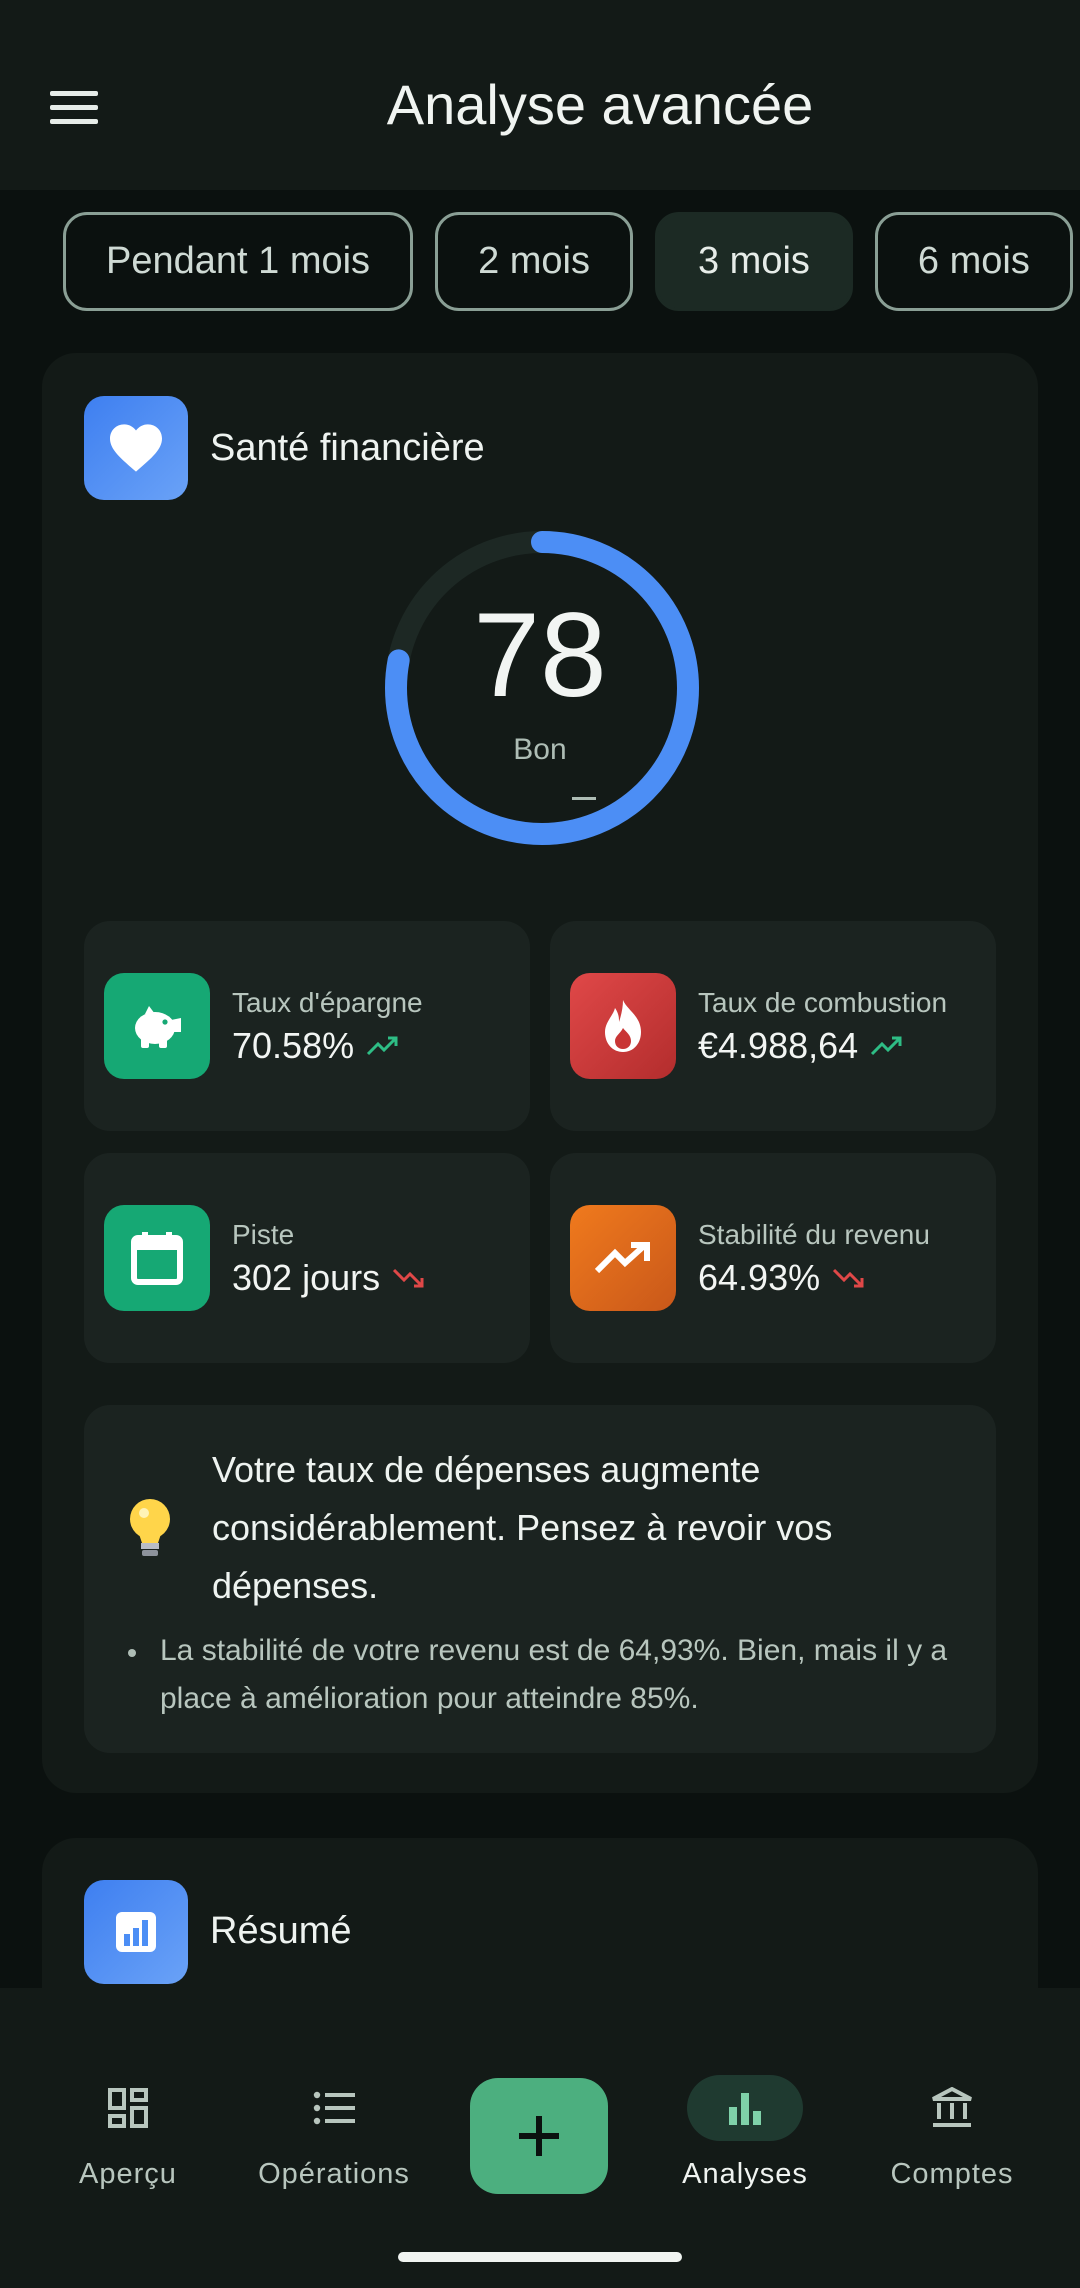 This screenshot has height=2288, width=1080. I want to click on nav-item-operations: Opérations, so click(334, 2134).